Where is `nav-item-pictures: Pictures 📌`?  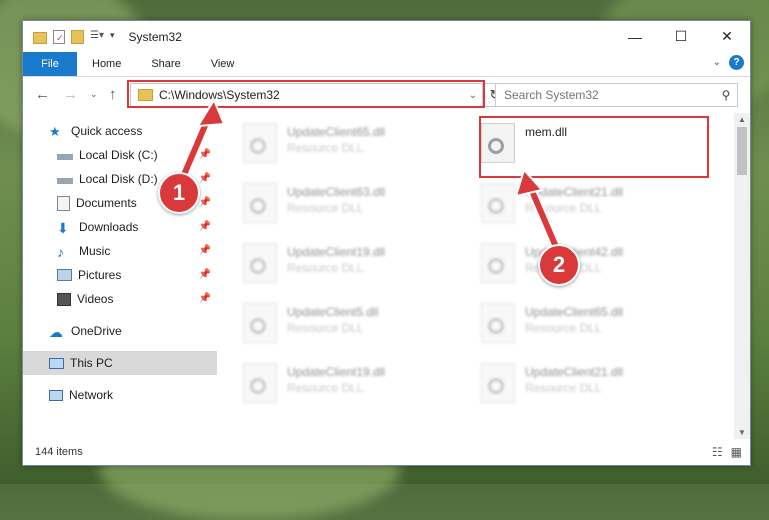
nav-item-pictures: Pictures 📌 is located at coordinates (120, 275).